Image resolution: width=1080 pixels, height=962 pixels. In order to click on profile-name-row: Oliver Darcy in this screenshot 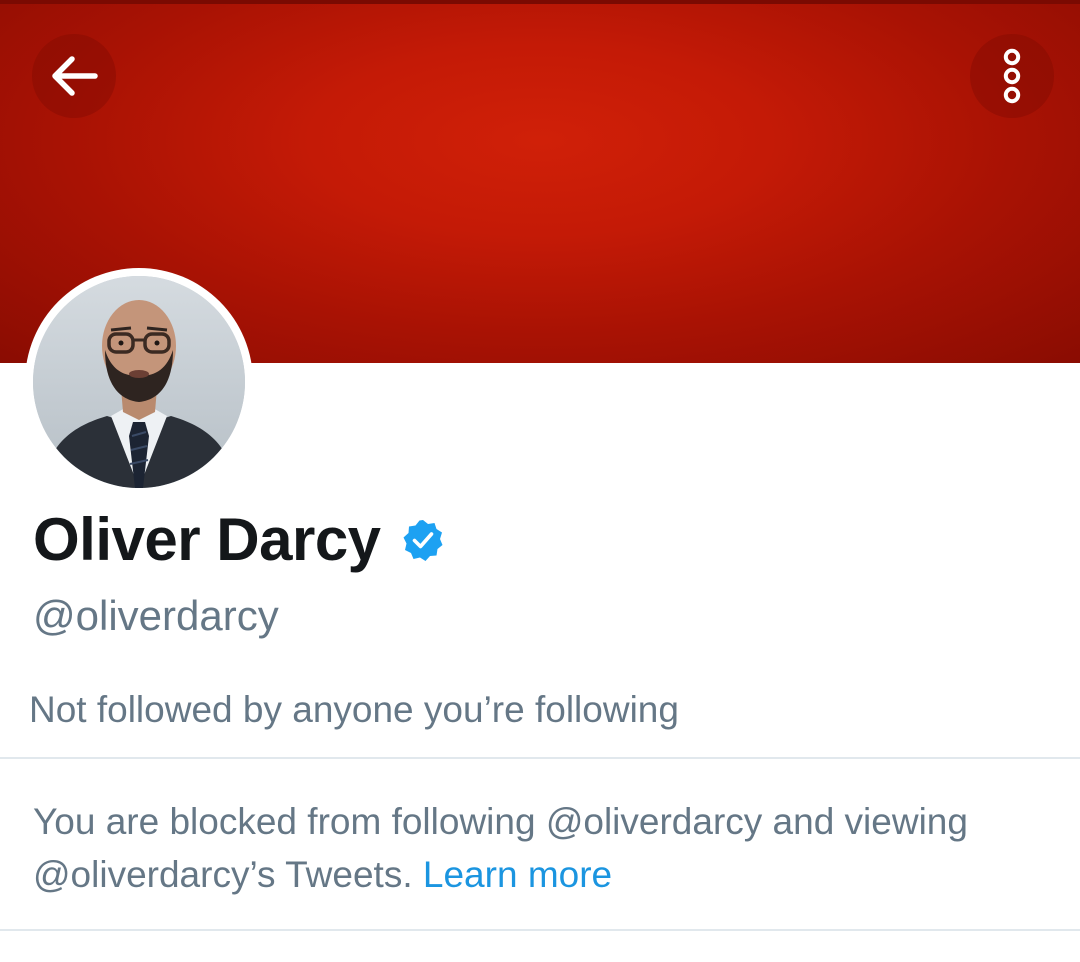, I will do `click(239, 540)`.